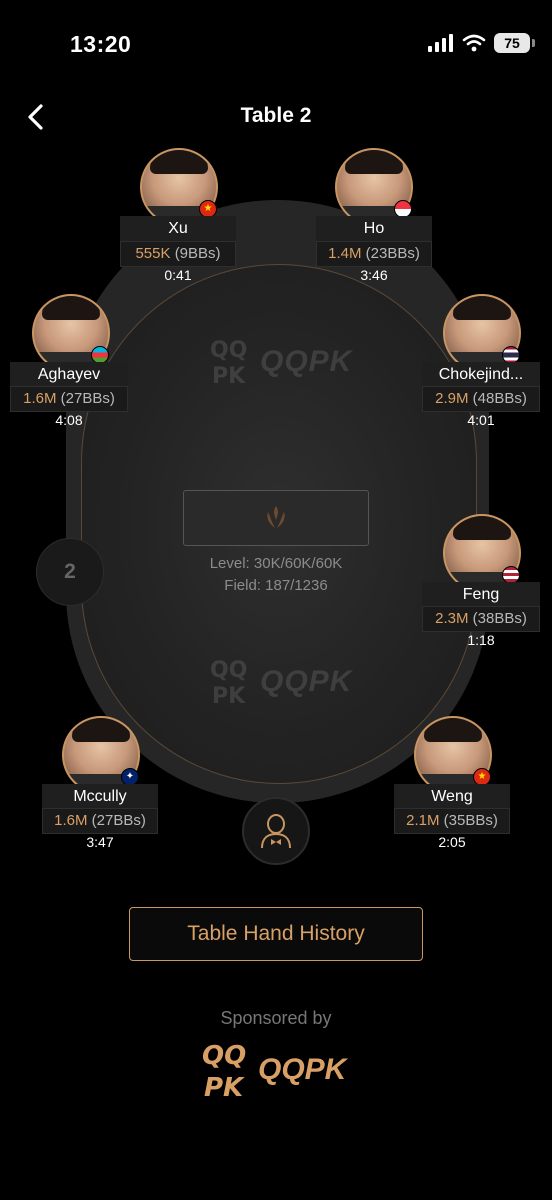  What do you see at coordinates (481, 594) in the screenshot?
I see `player-name: Feng` at bounding box center [481, 594].